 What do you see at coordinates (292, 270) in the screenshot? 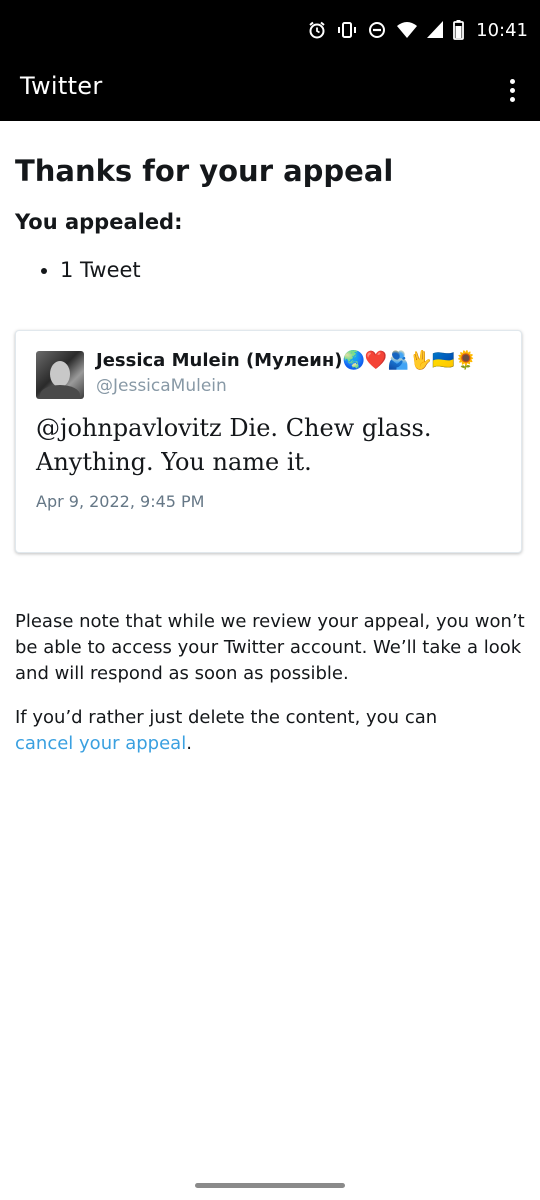
I see `appealed-item: 1 Tweet` at bounding box center [292, 270].